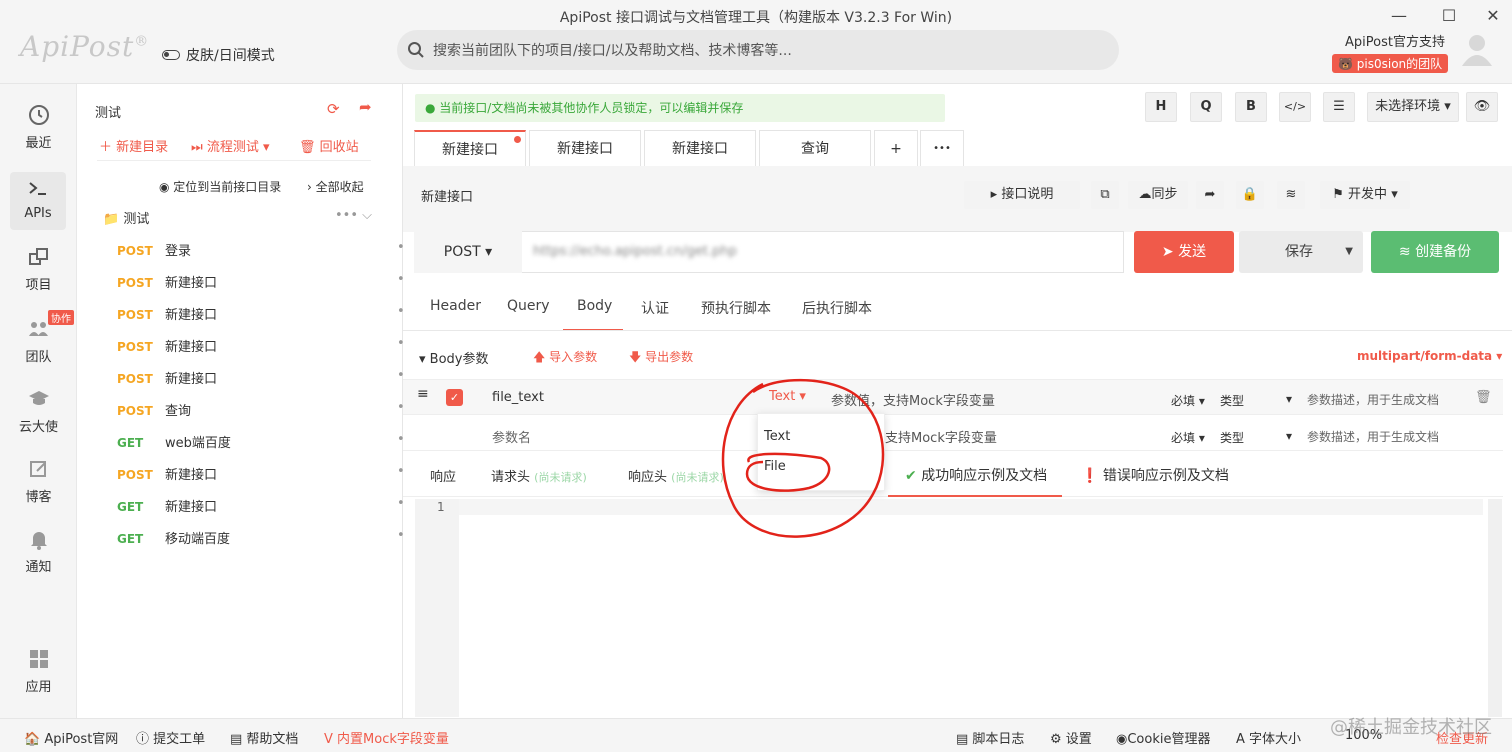 This screenshot has height=752, width=1512. I want to click on tab-auth: 认证, so click(655, 308).